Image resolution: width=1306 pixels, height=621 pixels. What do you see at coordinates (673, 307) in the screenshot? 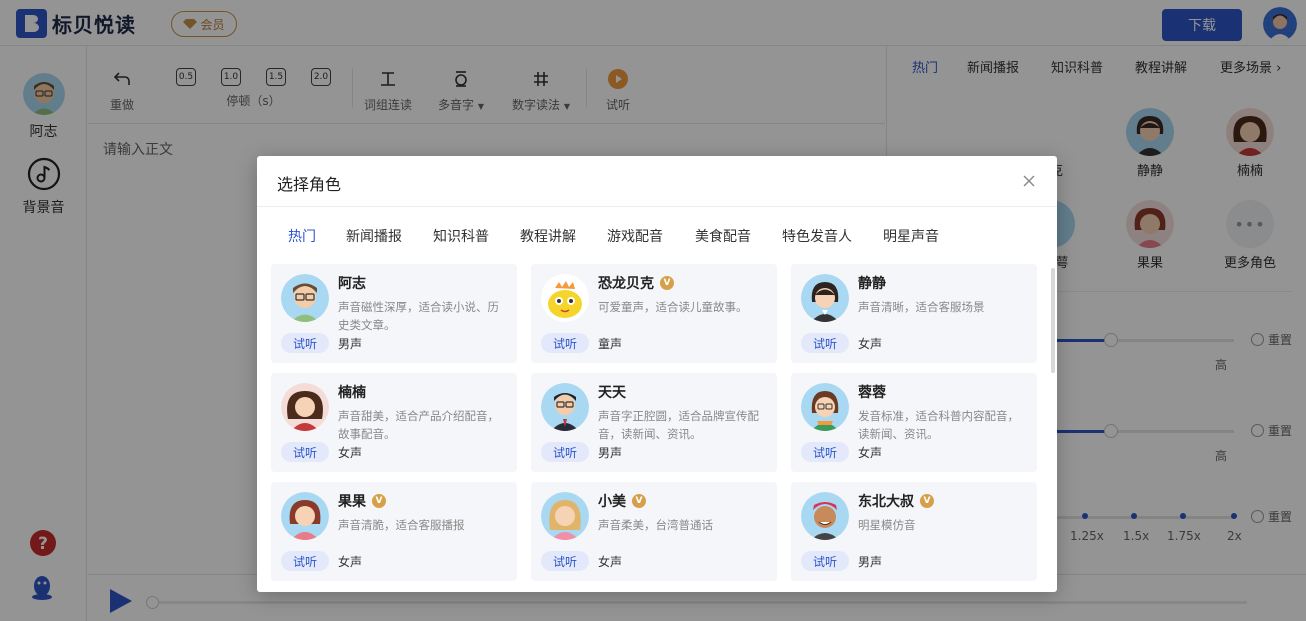
I see `role-description: 可爱童声，适合读儿童故事。` at bounding box center [673, 307].